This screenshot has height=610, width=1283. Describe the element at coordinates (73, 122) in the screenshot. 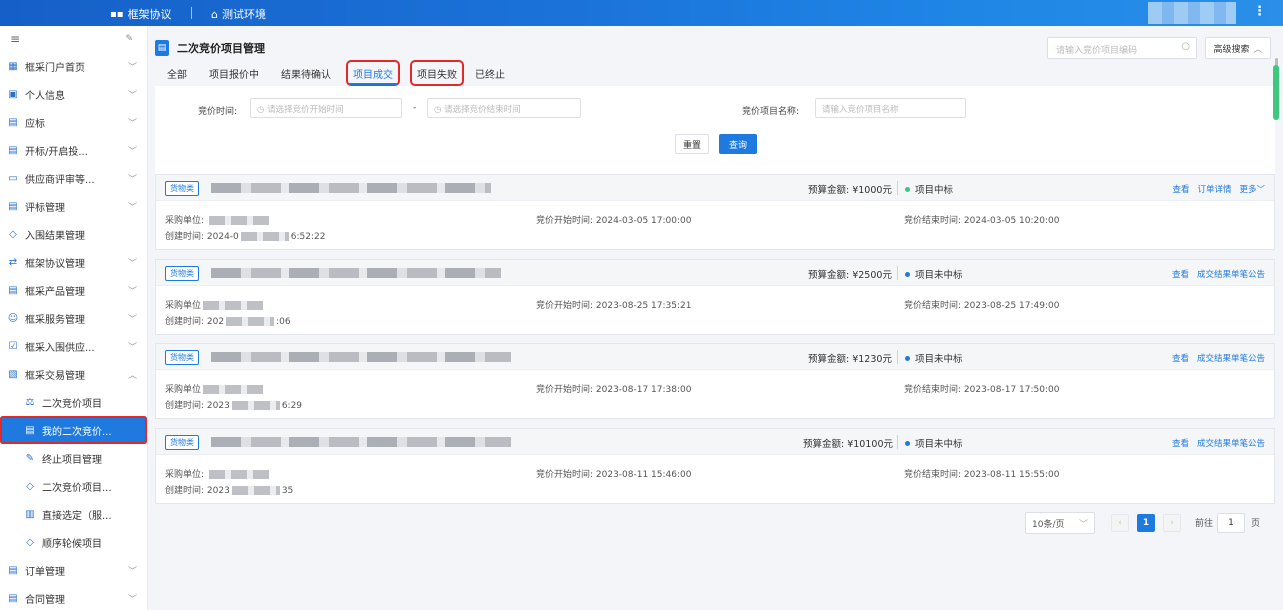

I see `sidebar-item: ▤ 应标 ﹀` at that location.